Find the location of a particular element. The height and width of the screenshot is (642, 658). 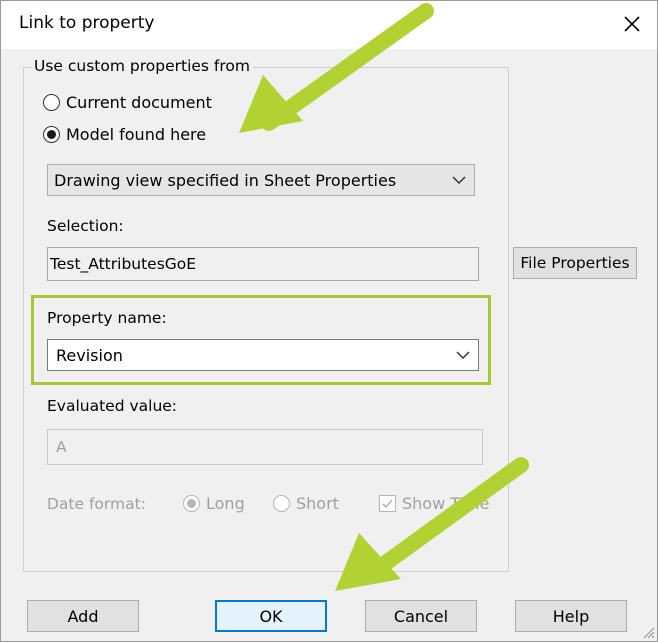

ok-button: OK is located at coordinates (271, 616).